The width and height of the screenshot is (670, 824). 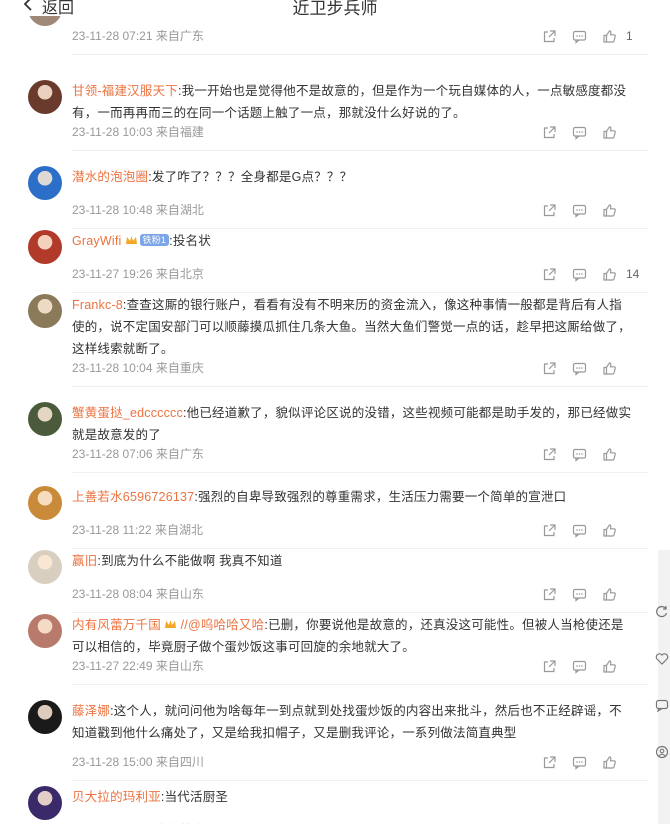 What do you see at coordinates (112, 762) in the screenshot?
I see `comment-date: 23-11-28 15:00` at bounding box center [112, 762].